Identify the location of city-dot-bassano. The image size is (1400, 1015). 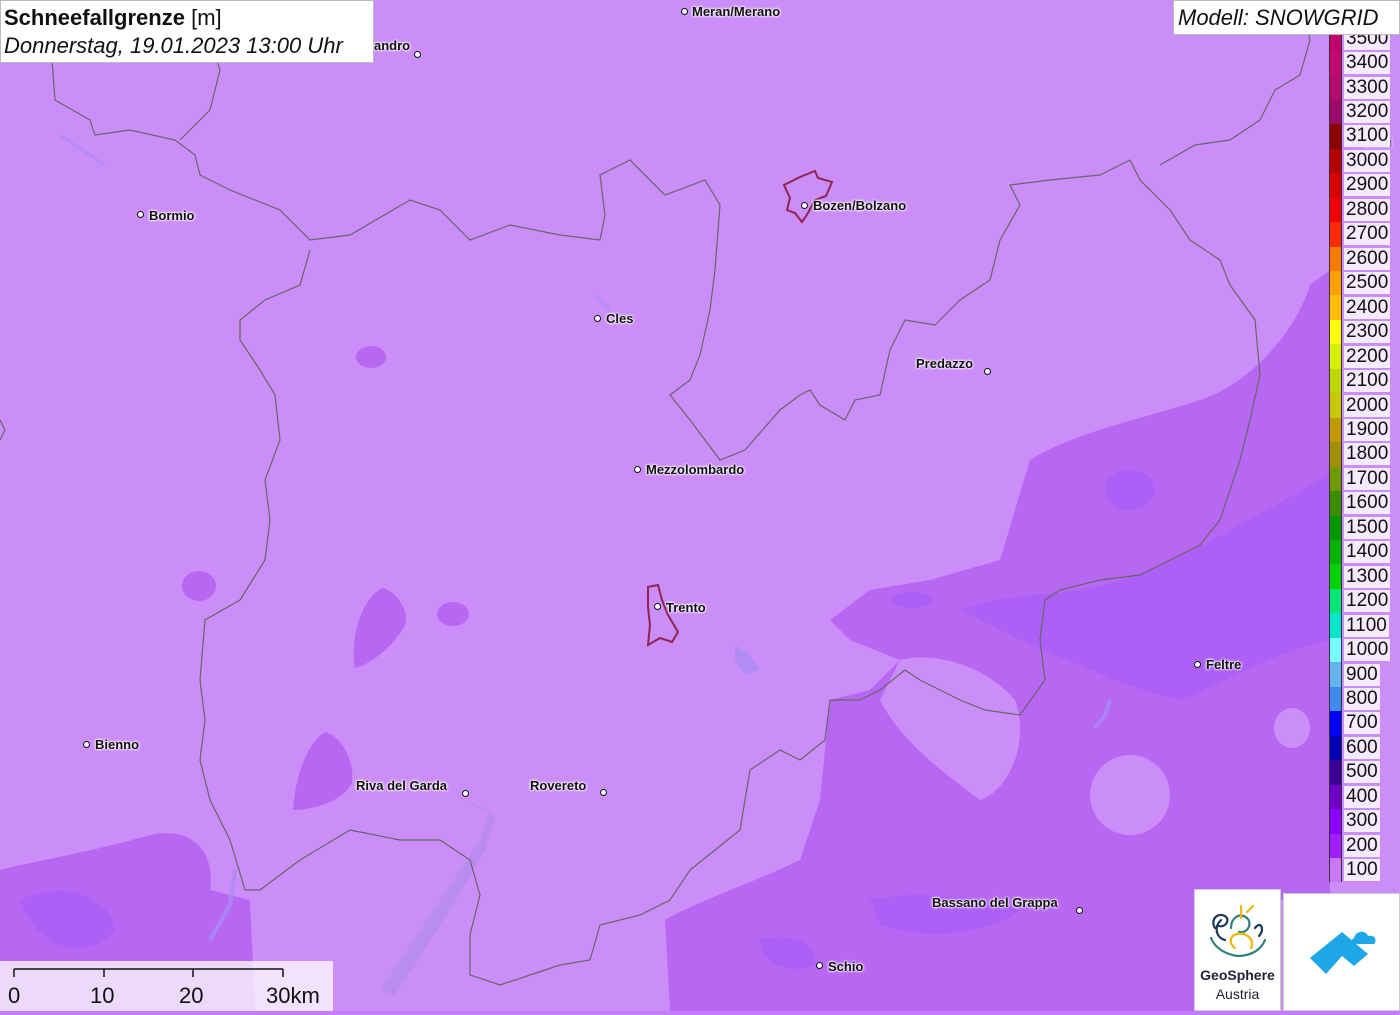
(1079, 910).